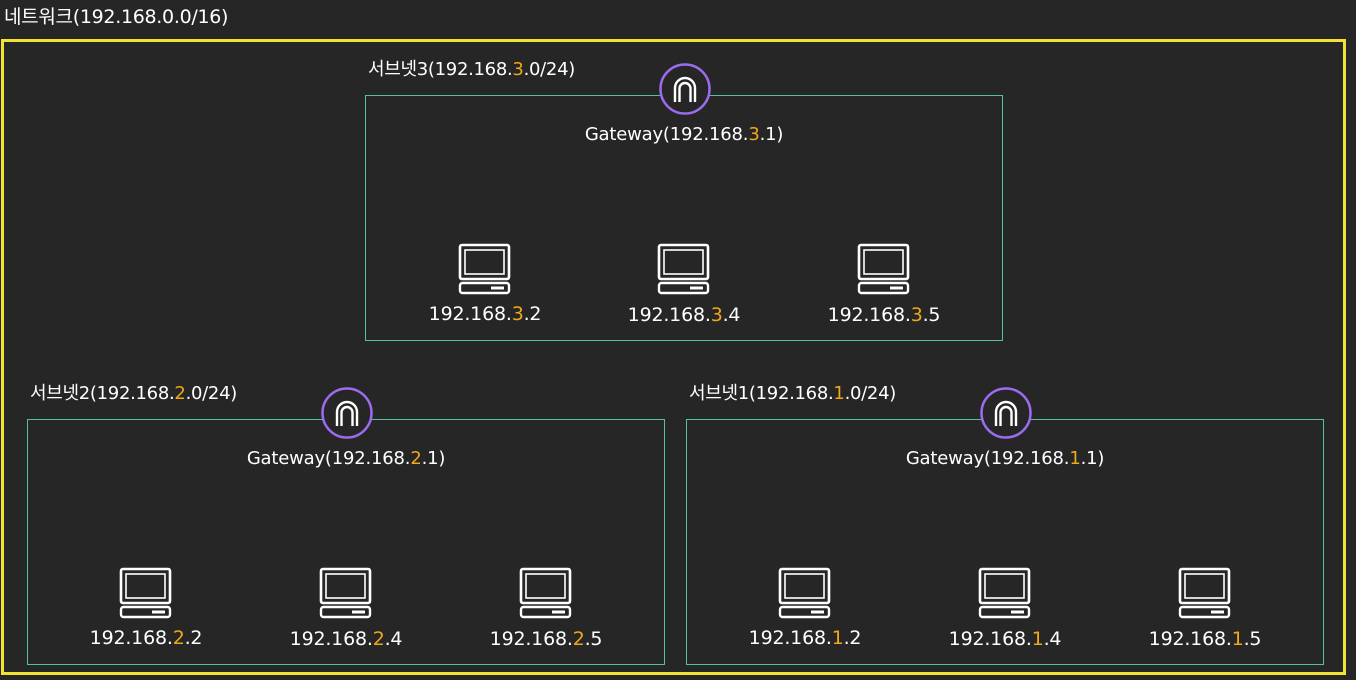 This screenshot has height=680, width=1356. I want to click on host-ip-label: 192.168.1.2, so click(805, 638).